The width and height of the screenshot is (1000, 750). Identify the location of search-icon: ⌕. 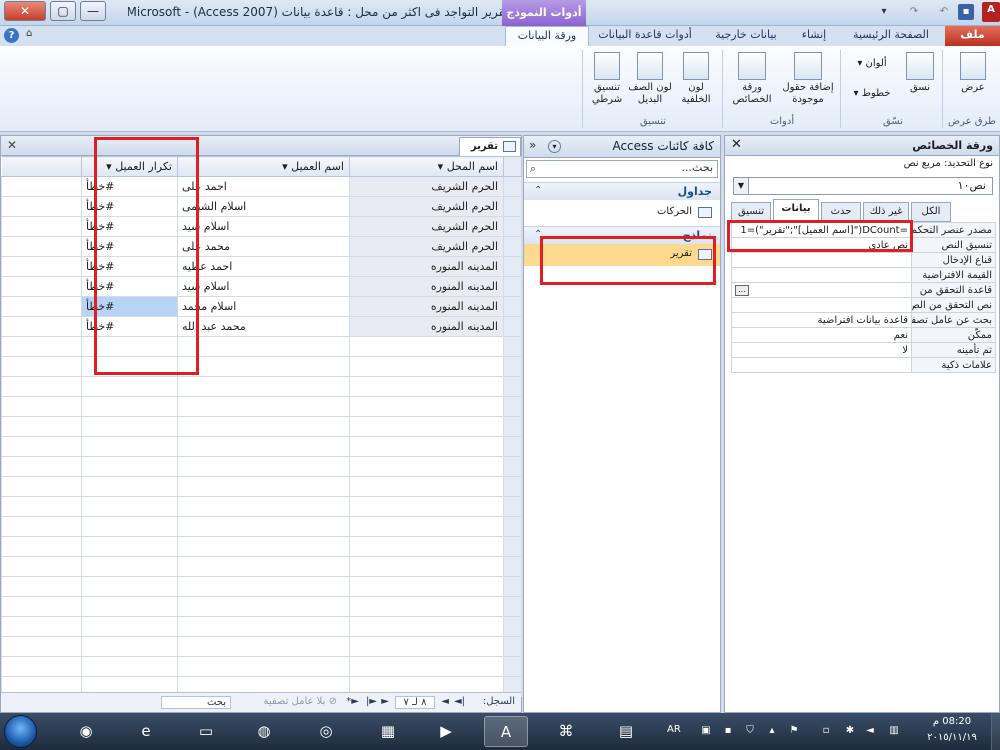
(533, 169).